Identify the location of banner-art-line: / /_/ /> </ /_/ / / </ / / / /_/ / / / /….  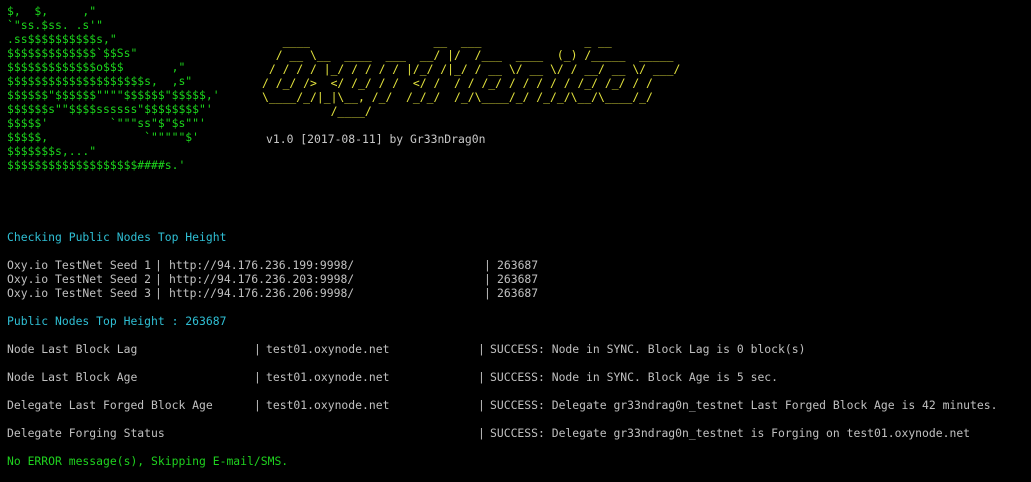
(457, 83).